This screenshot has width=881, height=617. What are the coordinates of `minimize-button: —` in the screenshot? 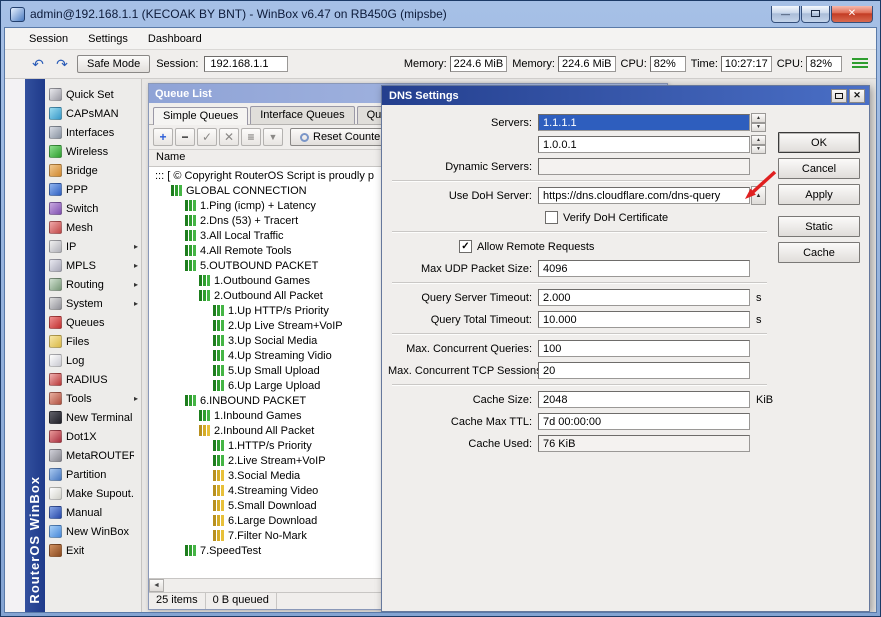 It's located at (785, 14).